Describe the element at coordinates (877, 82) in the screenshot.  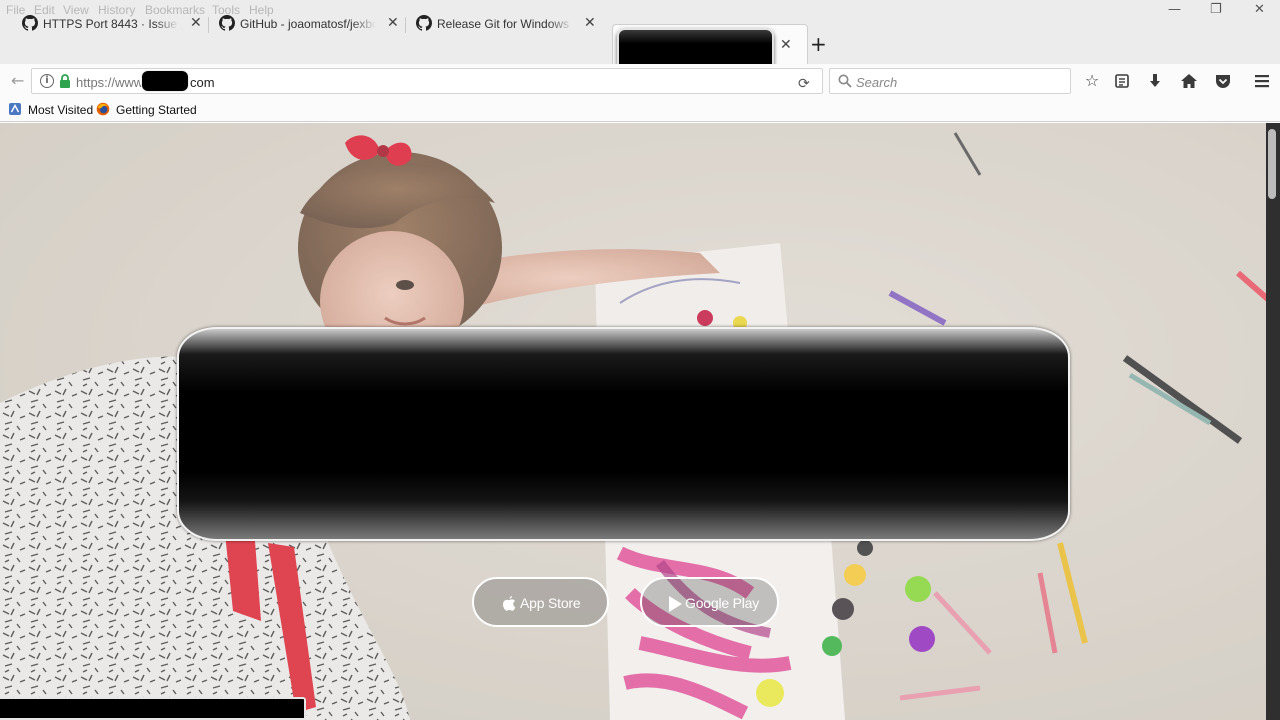
I see `search-placeholder: Search` at that location.